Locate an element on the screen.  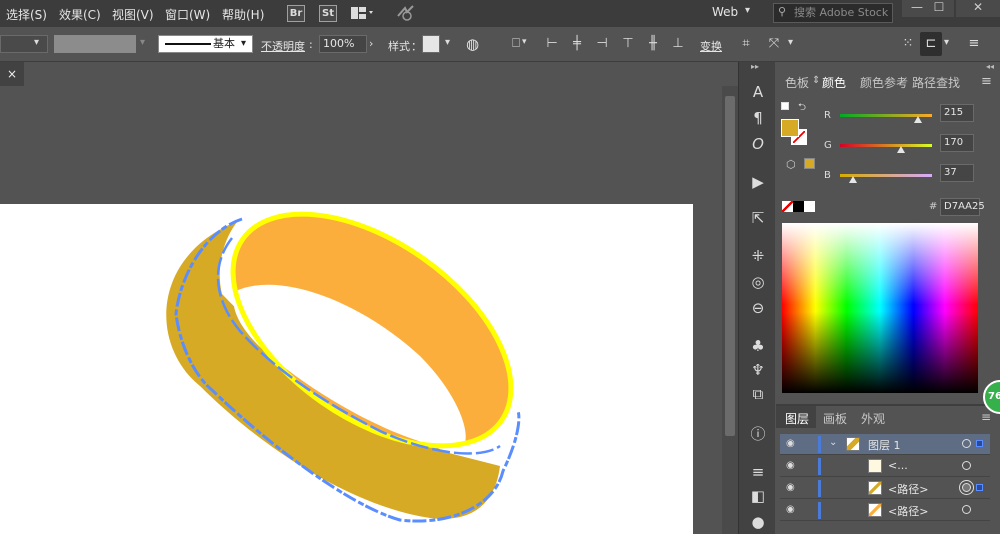
blue-value-input: 37 is located at coordinates (957, 173).